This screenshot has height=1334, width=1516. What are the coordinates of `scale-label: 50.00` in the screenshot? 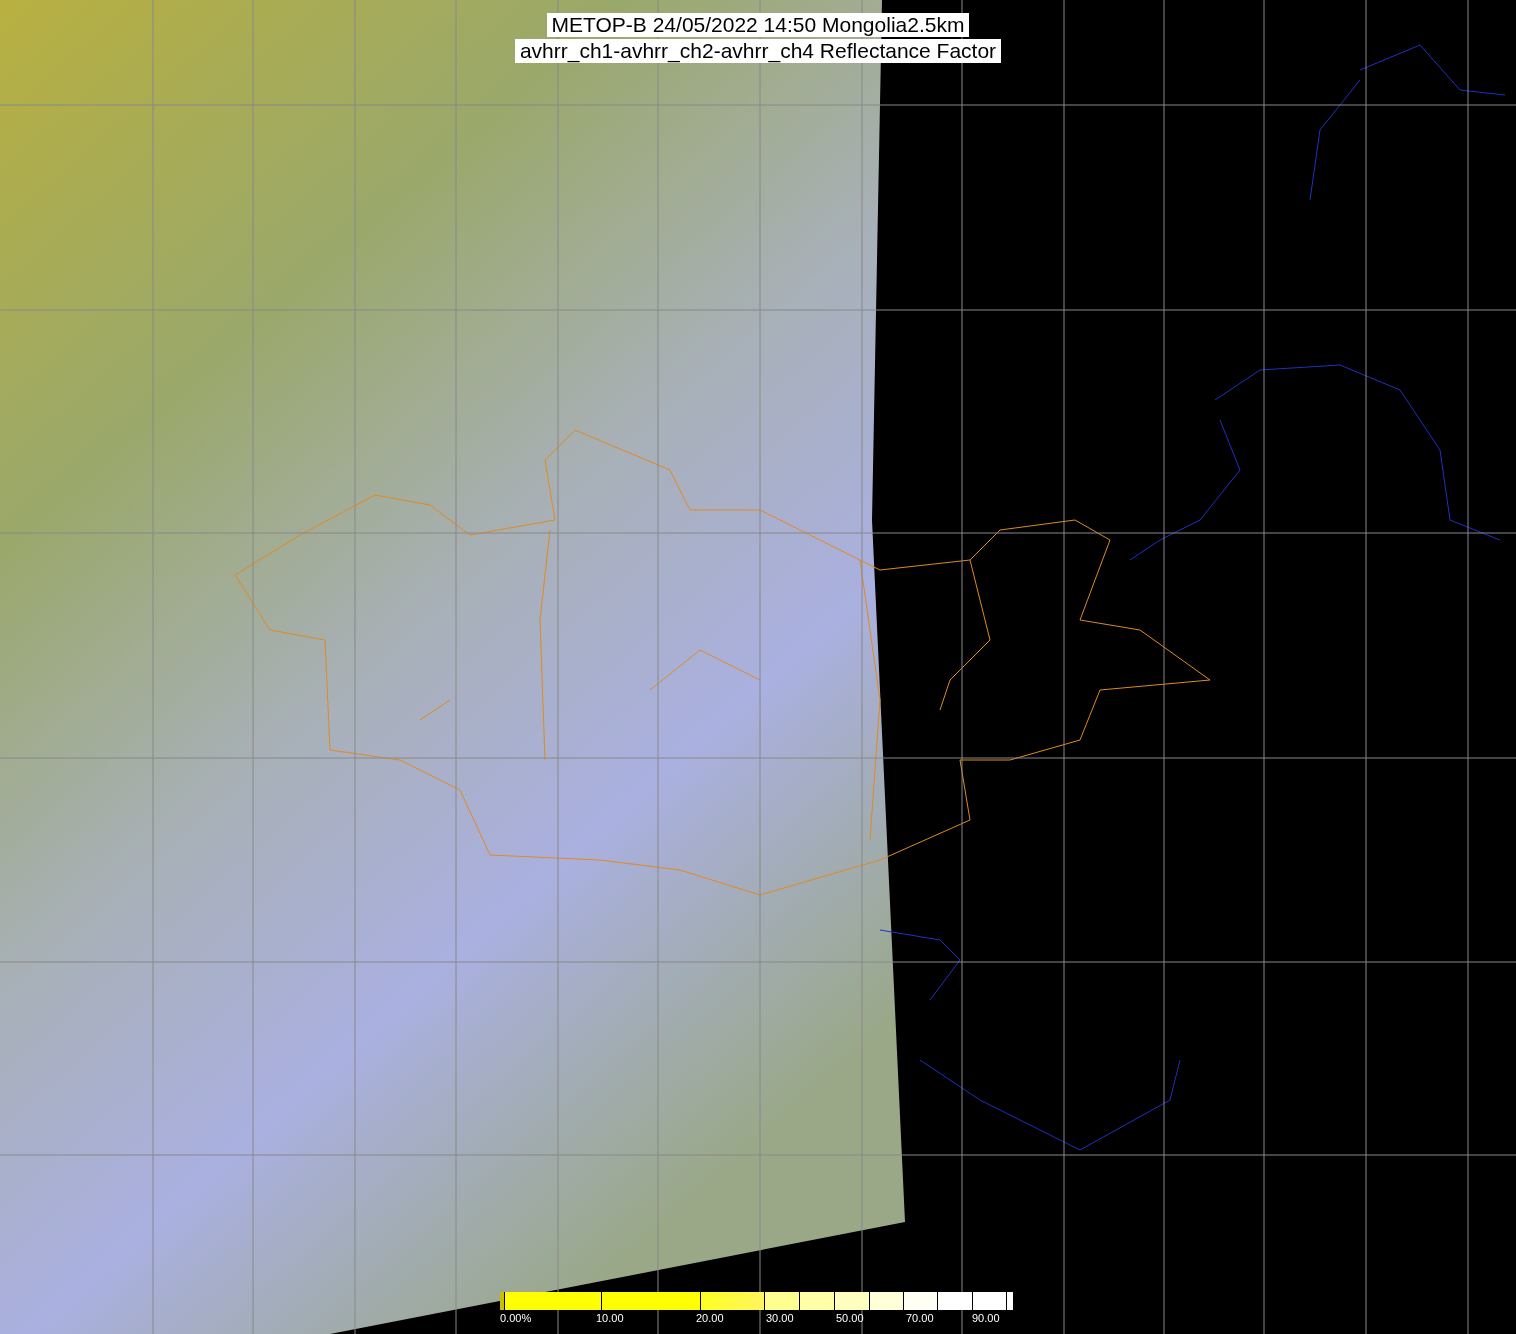 It's located at (850, 1318).